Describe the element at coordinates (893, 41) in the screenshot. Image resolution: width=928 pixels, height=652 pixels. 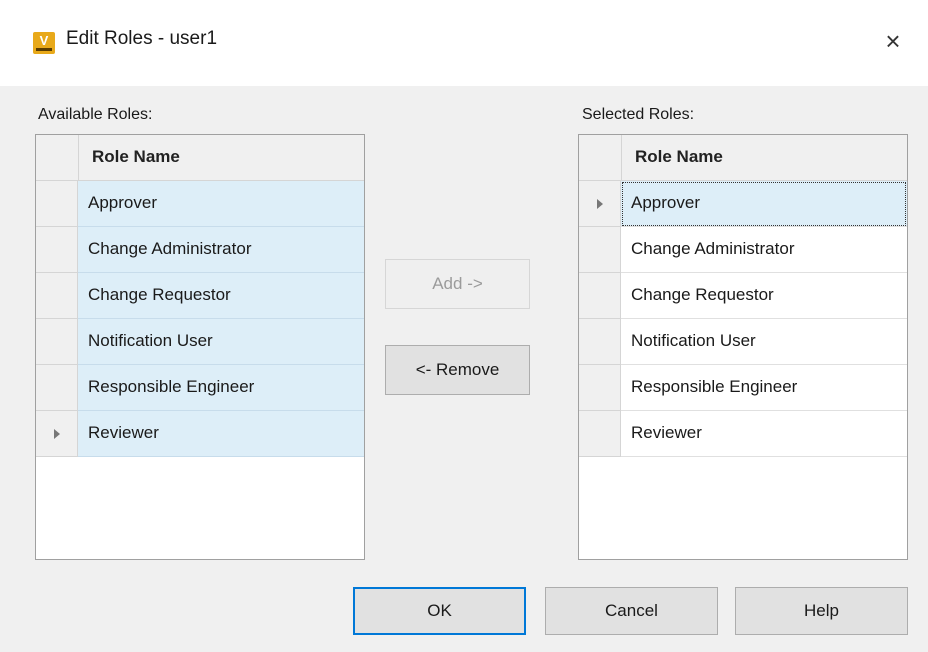
I see `close-icon: ×` at that location.